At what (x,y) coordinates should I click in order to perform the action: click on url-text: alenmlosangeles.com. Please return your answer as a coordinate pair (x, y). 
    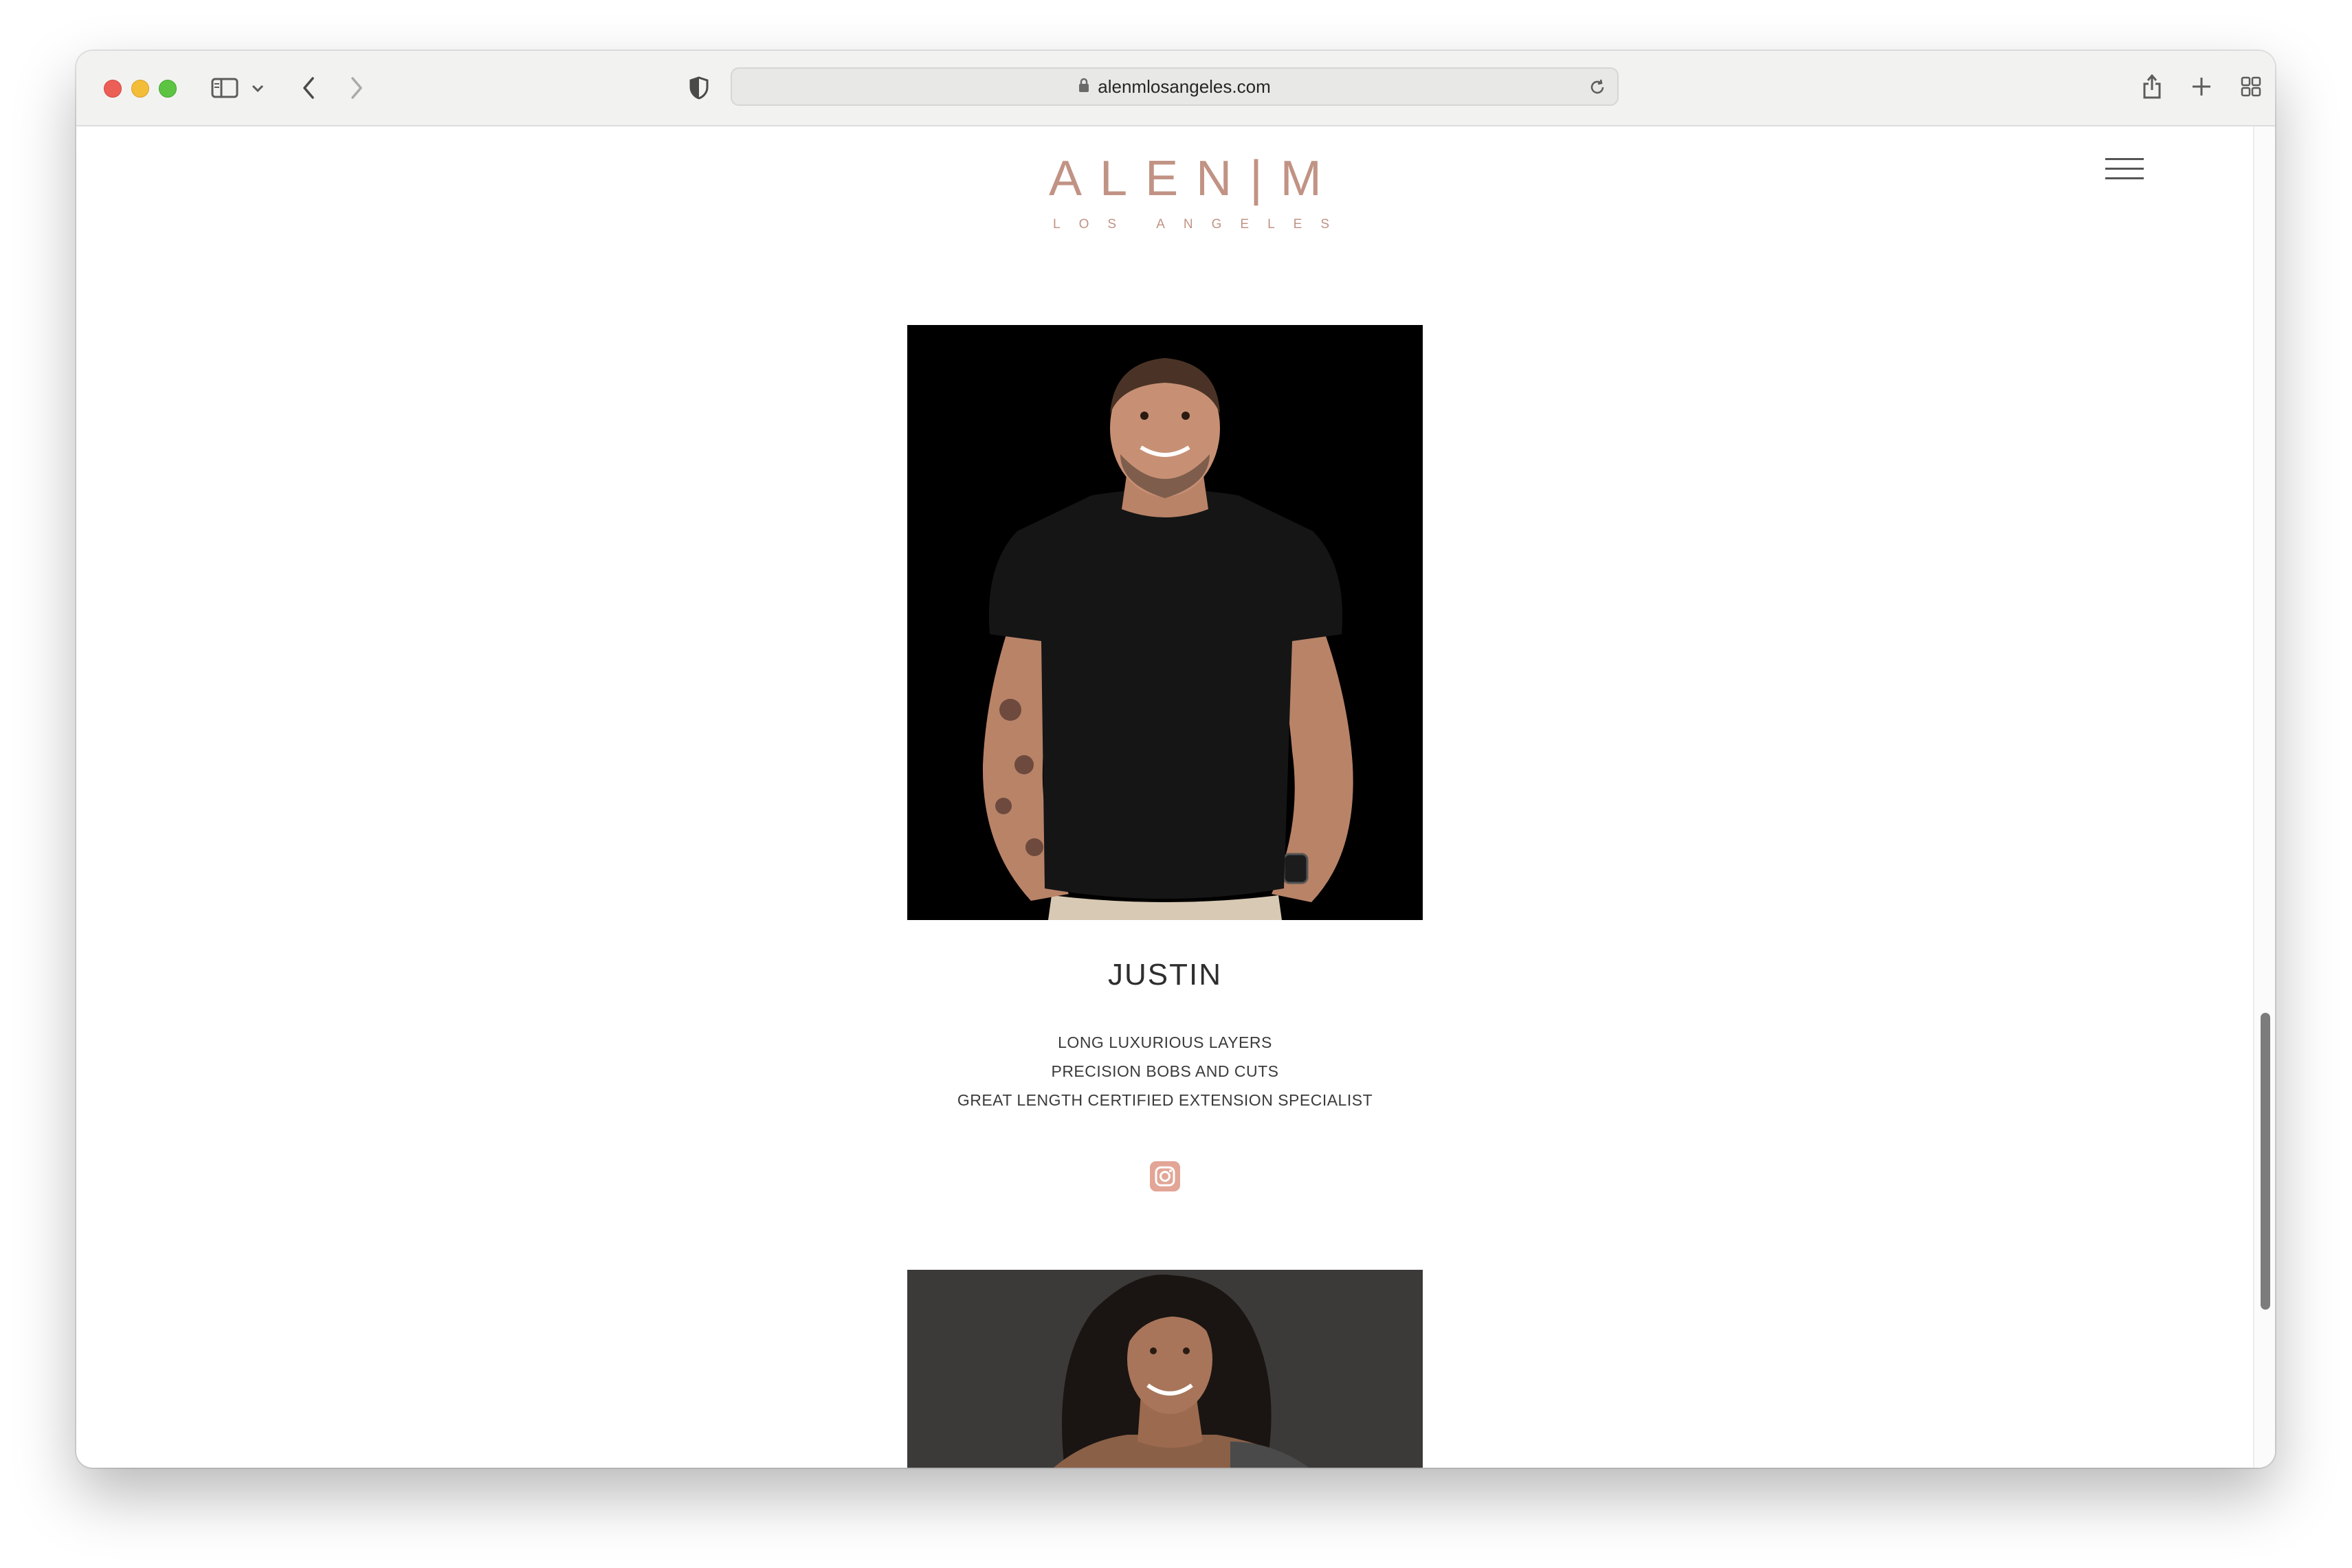
    Looking at the image, I should click on (1184, 86).